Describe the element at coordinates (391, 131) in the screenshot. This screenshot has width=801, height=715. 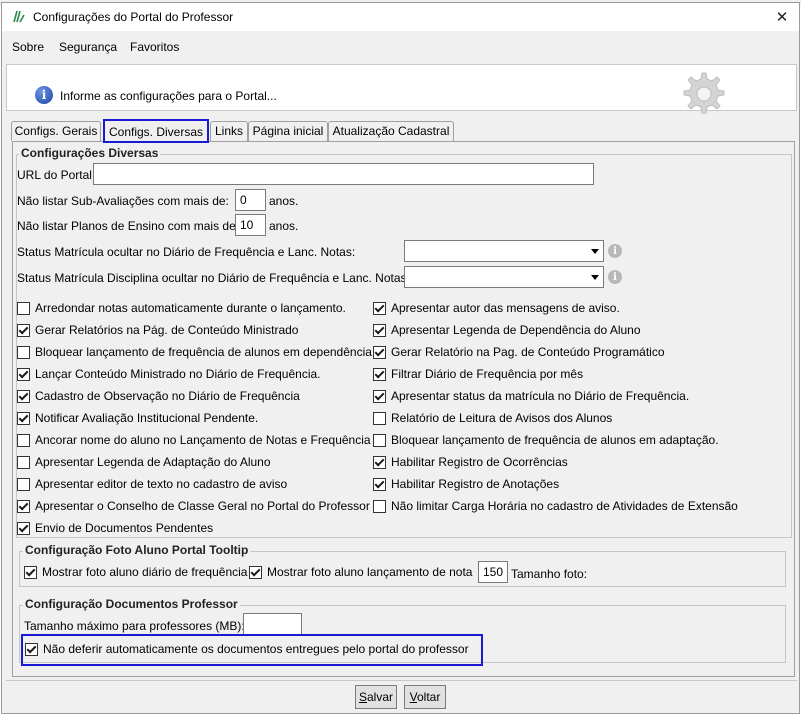
I see `tab-atualizacao-cadastral: Atualização Cadastral` at that location.